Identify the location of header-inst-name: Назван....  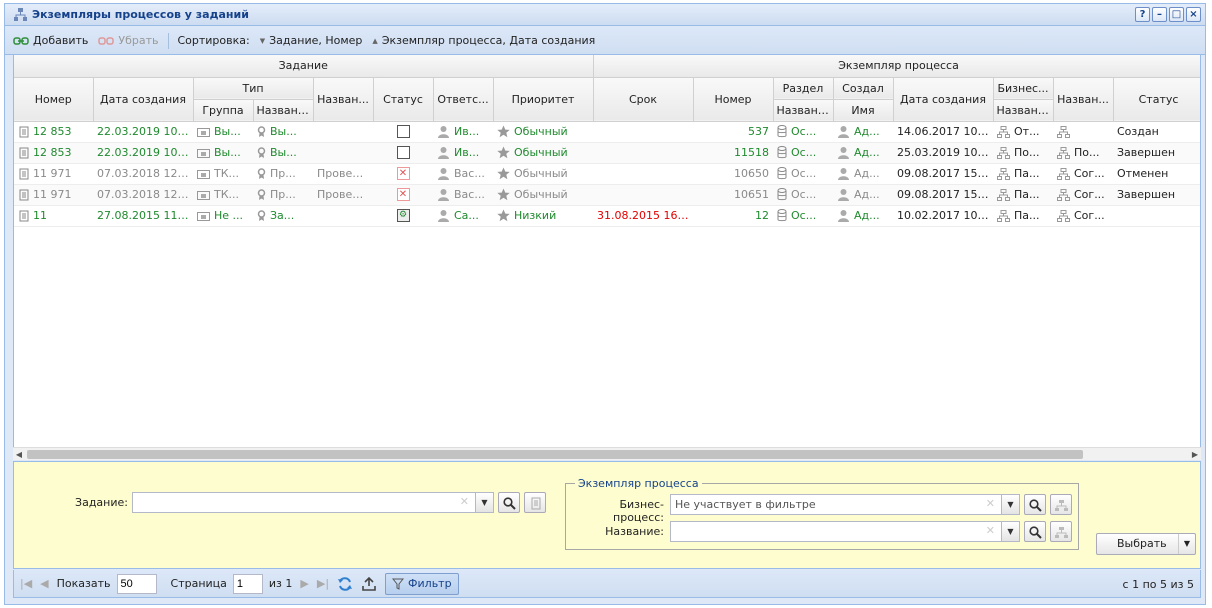
(1083, 99).